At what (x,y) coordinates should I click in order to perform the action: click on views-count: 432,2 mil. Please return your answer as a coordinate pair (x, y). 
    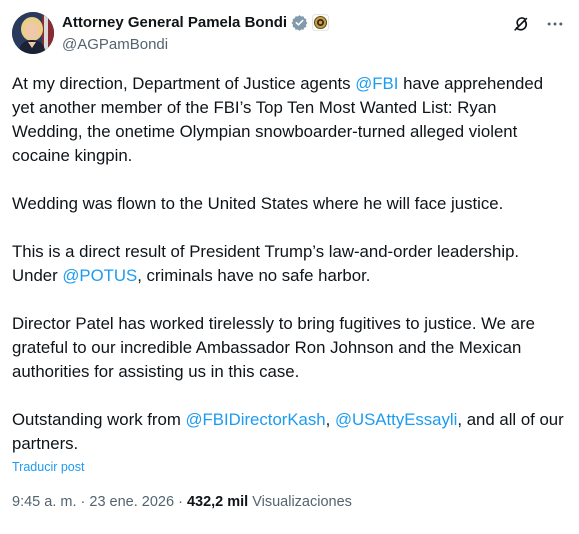
    Looking at the image, I should click on (217, 502).